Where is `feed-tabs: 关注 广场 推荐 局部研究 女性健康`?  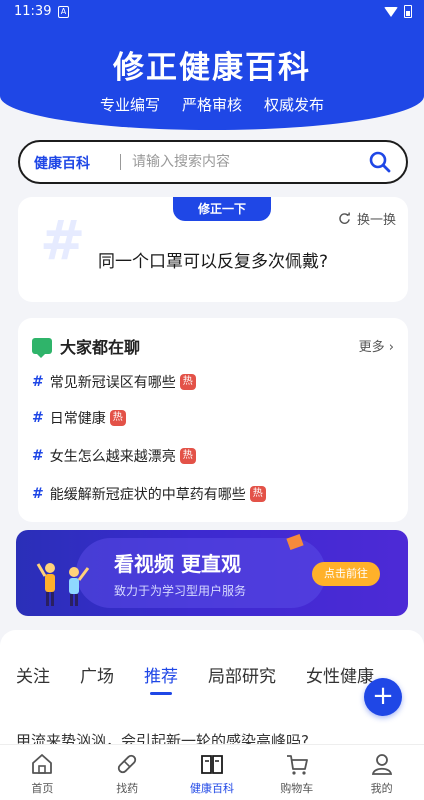 feed-tabs: 关注 广场 推荐 局部研究 女性健康 is located at coordinates (194, 678).